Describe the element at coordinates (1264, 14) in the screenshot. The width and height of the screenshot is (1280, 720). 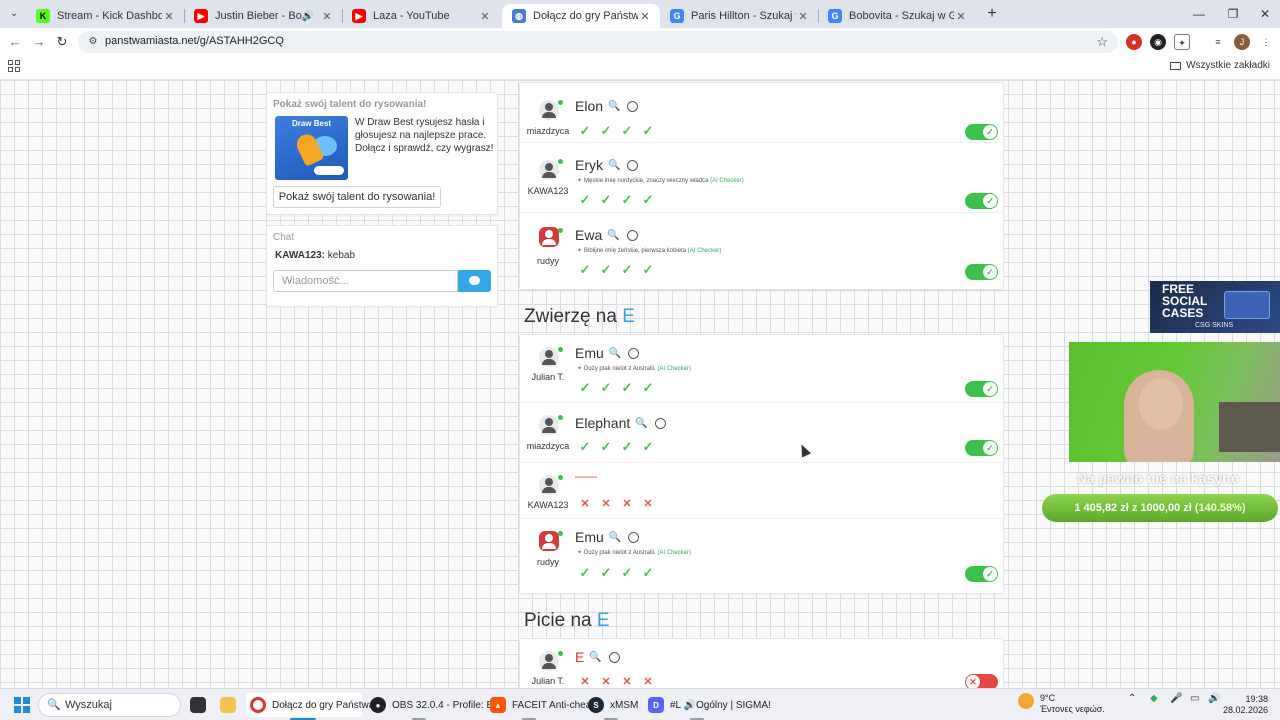
I see `close-window-button: ✕` at that location.